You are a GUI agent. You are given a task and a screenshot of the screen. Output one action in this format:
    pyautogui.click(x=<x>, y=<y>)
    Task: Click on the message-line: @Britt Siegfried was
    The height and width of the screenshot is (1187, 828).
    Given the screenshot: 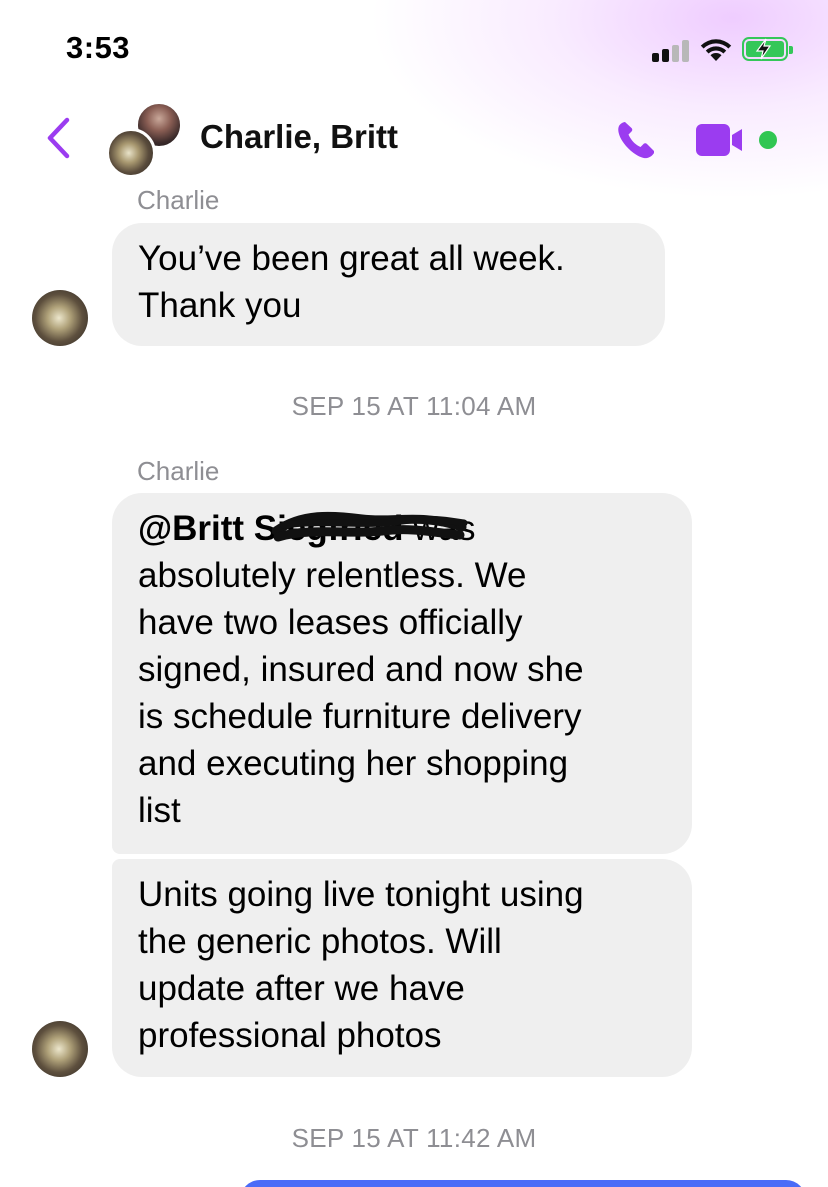 What is the action you would take?
    pyautogui.click(x=402, y=528)
    